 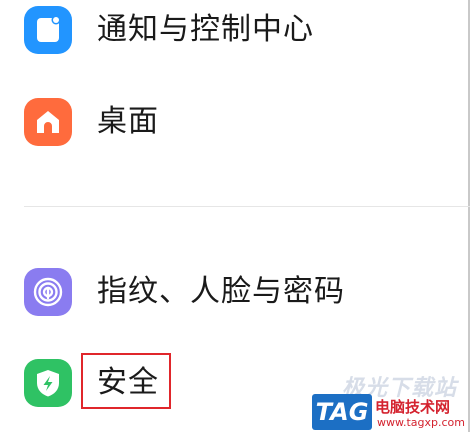 I want to click on annotation-highlight-box, so click(x=126, y=381).